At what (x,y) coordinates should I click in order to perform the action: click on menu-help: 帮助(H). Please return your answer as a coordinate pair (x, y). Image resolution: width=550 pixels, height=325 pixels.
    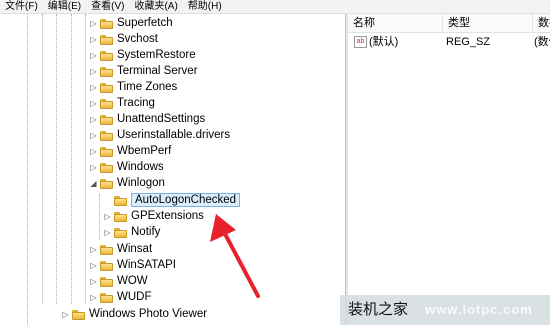
    Looking at the image, I should click on (205, 6).